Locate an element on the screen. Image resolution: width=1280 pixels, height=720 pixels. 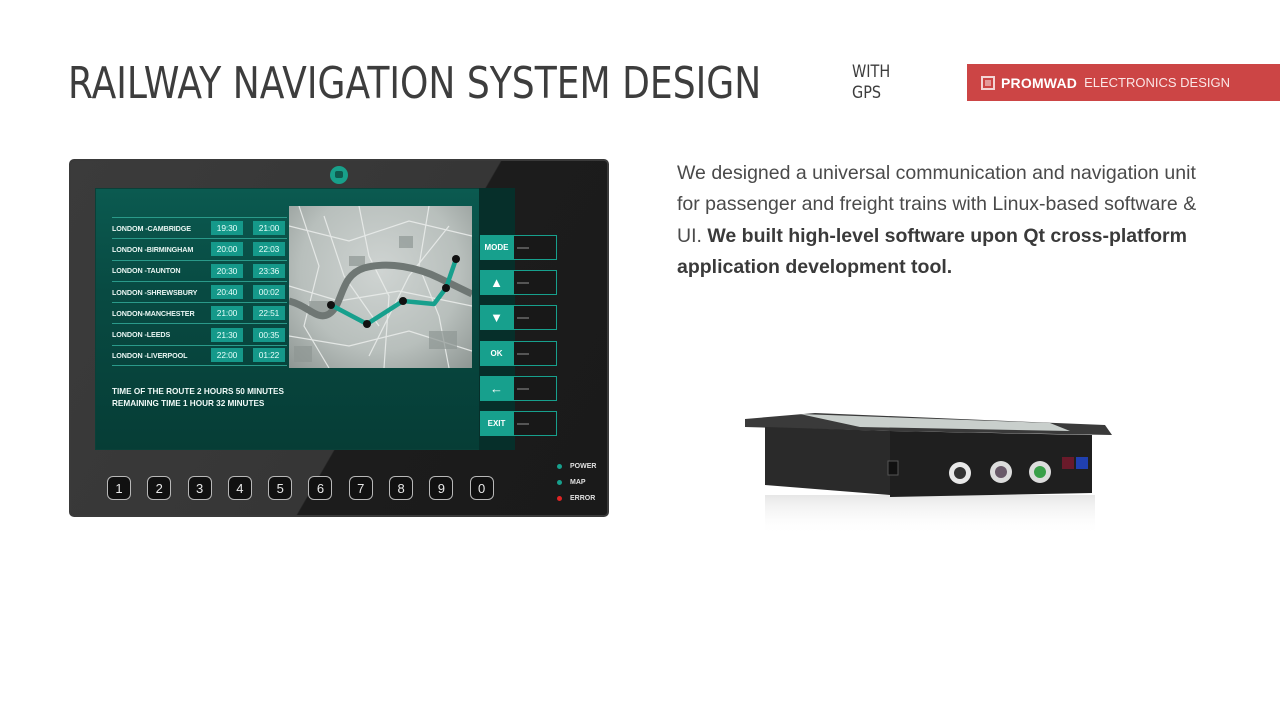
route-row: LONDON -BIRMINGHAM 20:00 22:03 is located at coordinates (199, 248).